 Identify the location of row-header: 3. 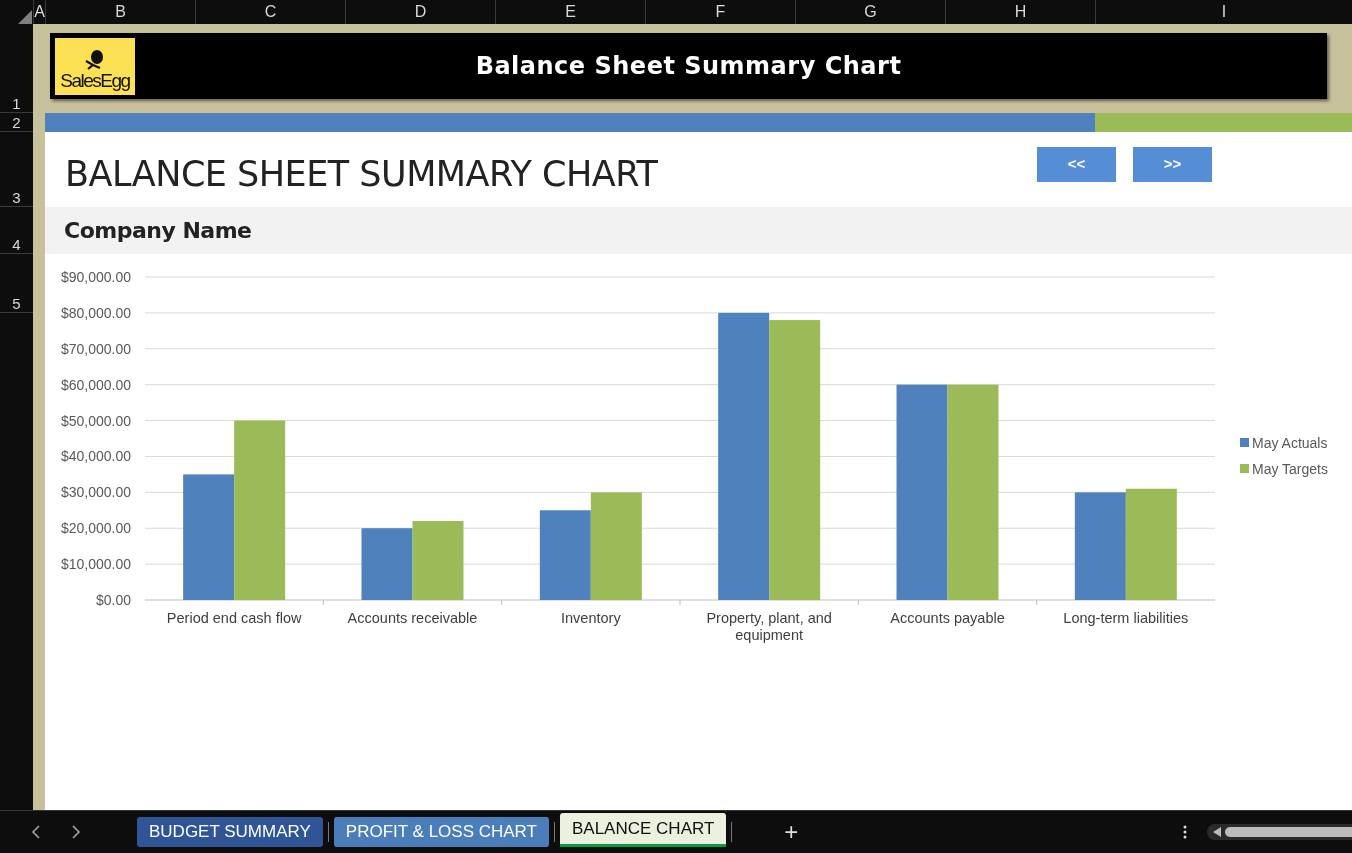
(16, 197).